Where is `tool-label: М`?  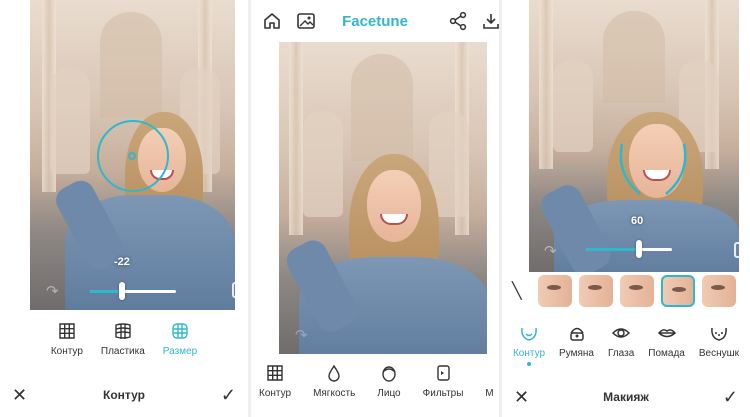
tool-label: М is located at coordinates (489, 393).